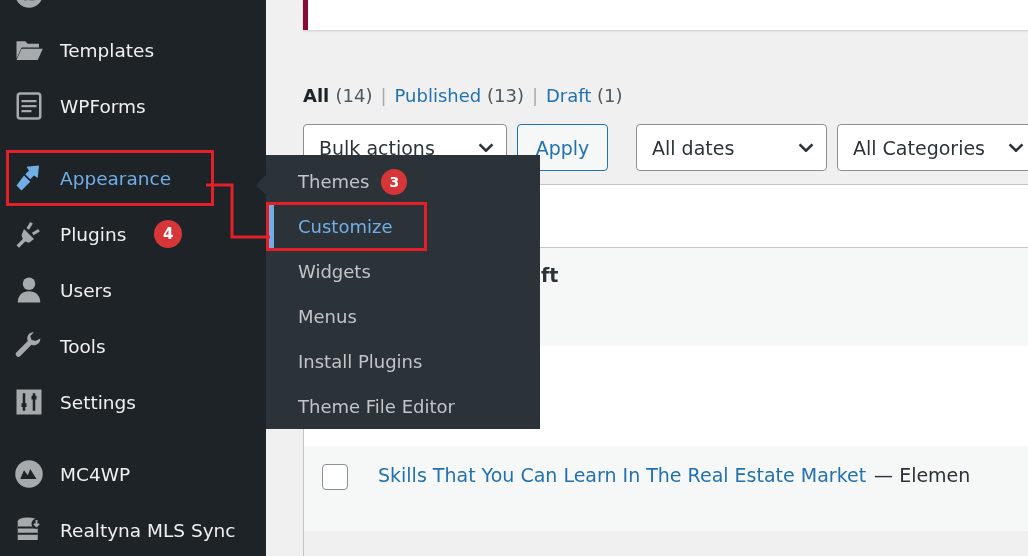  Describe the element at coordinates (932, 147) in the screenshot. I see `categories-dropdown: All Categories` at that location.